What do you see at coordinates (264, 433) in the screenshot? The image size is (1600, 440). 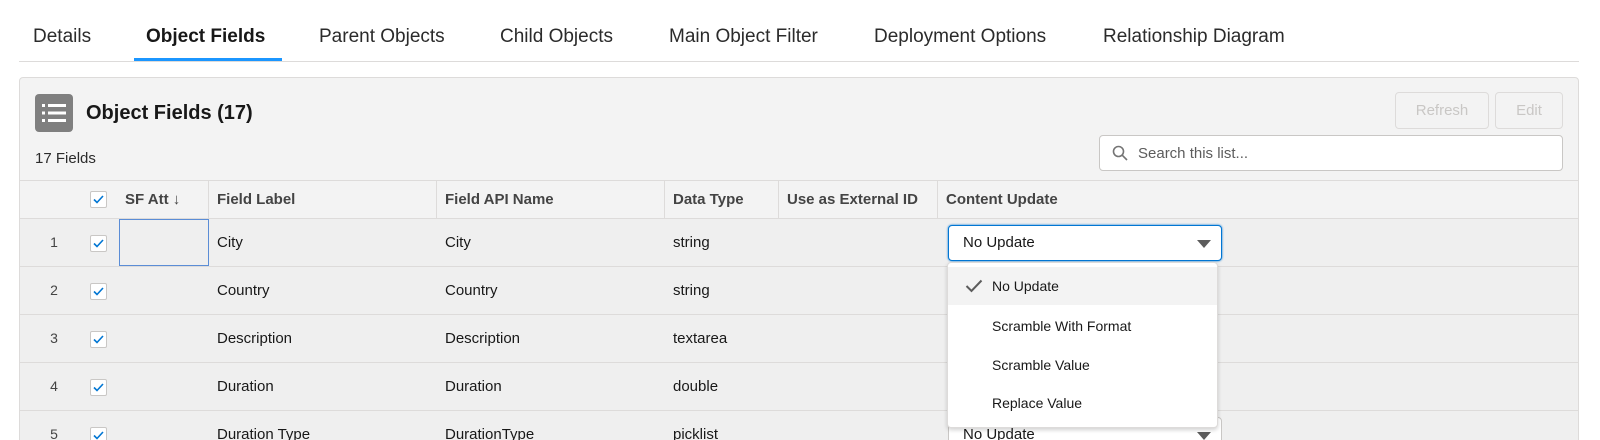 I see `field-label-cell: Duration Type` at bounding box center [264, 433].